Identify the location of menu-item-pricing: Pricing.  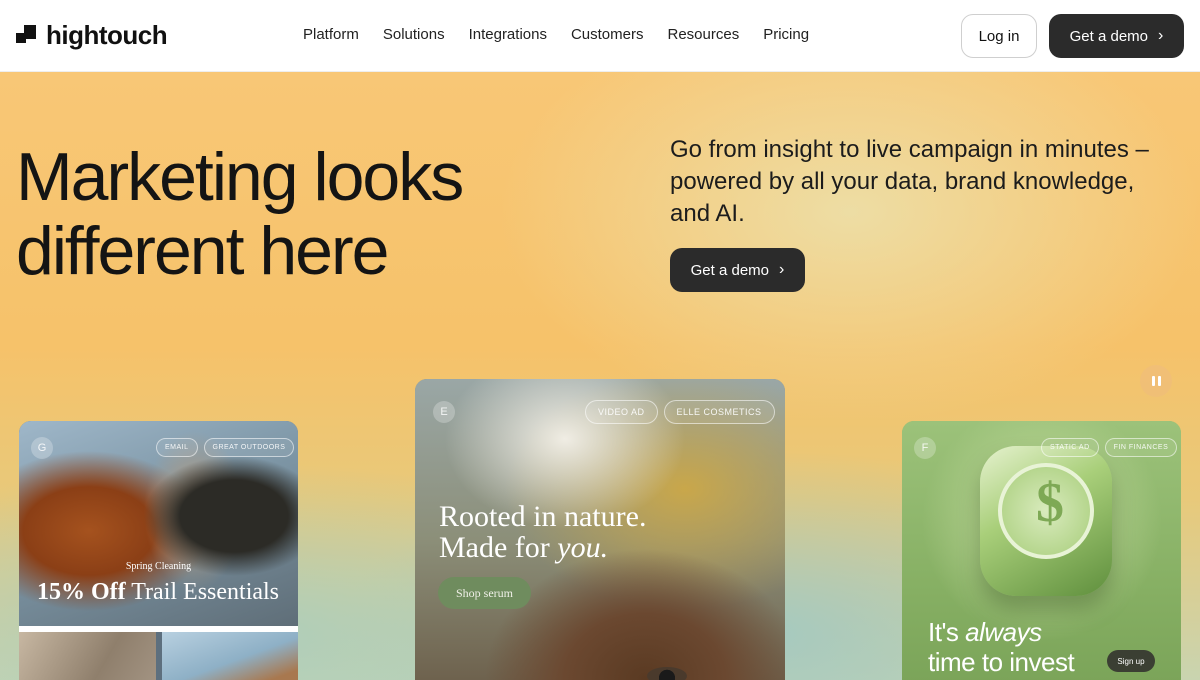
(786, 34).